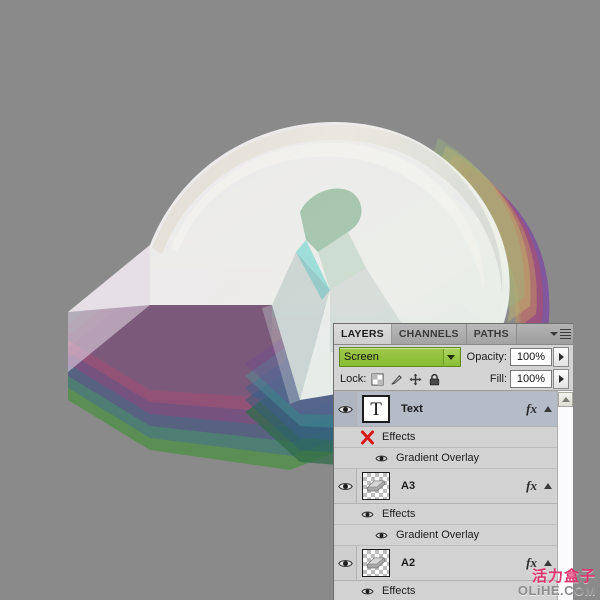 The height and width of the screenshot is (600, 600). I want to click on layer-thumbnail-text: T, so click(376, 409).